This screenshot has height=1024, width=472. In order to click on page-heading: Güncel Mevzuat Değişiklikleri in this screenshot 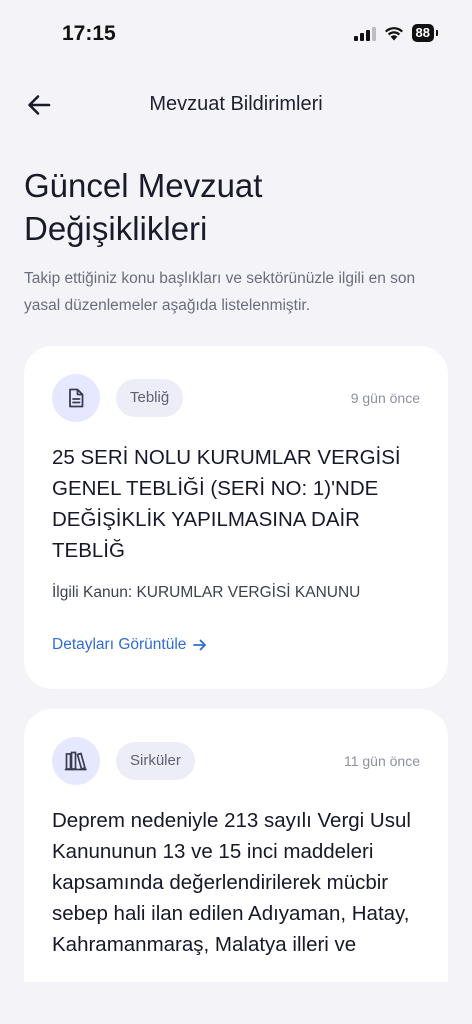, I will do `click(143, 207)`.